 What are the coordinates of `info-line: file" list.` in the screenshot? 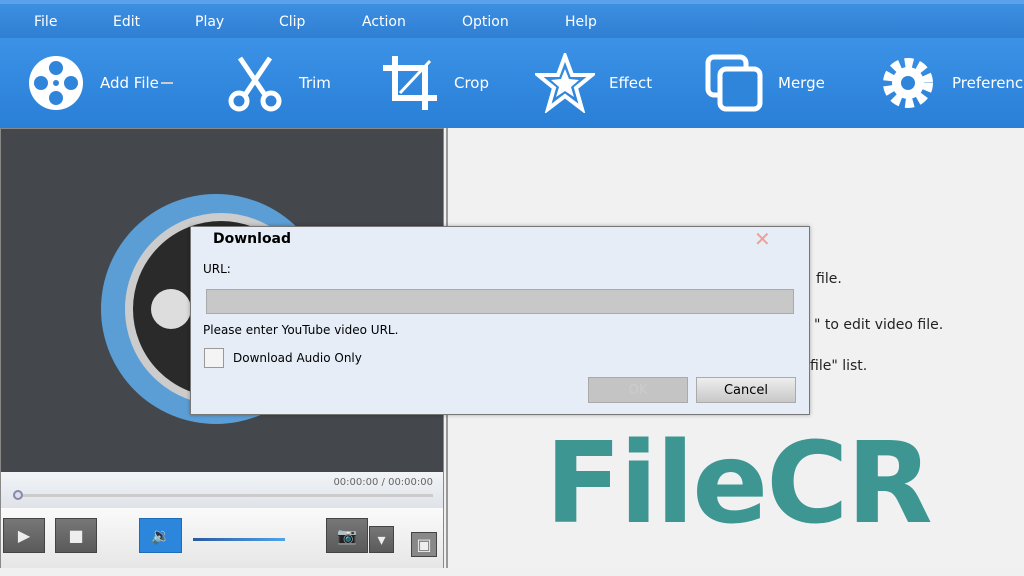 It's located at (839, 366).